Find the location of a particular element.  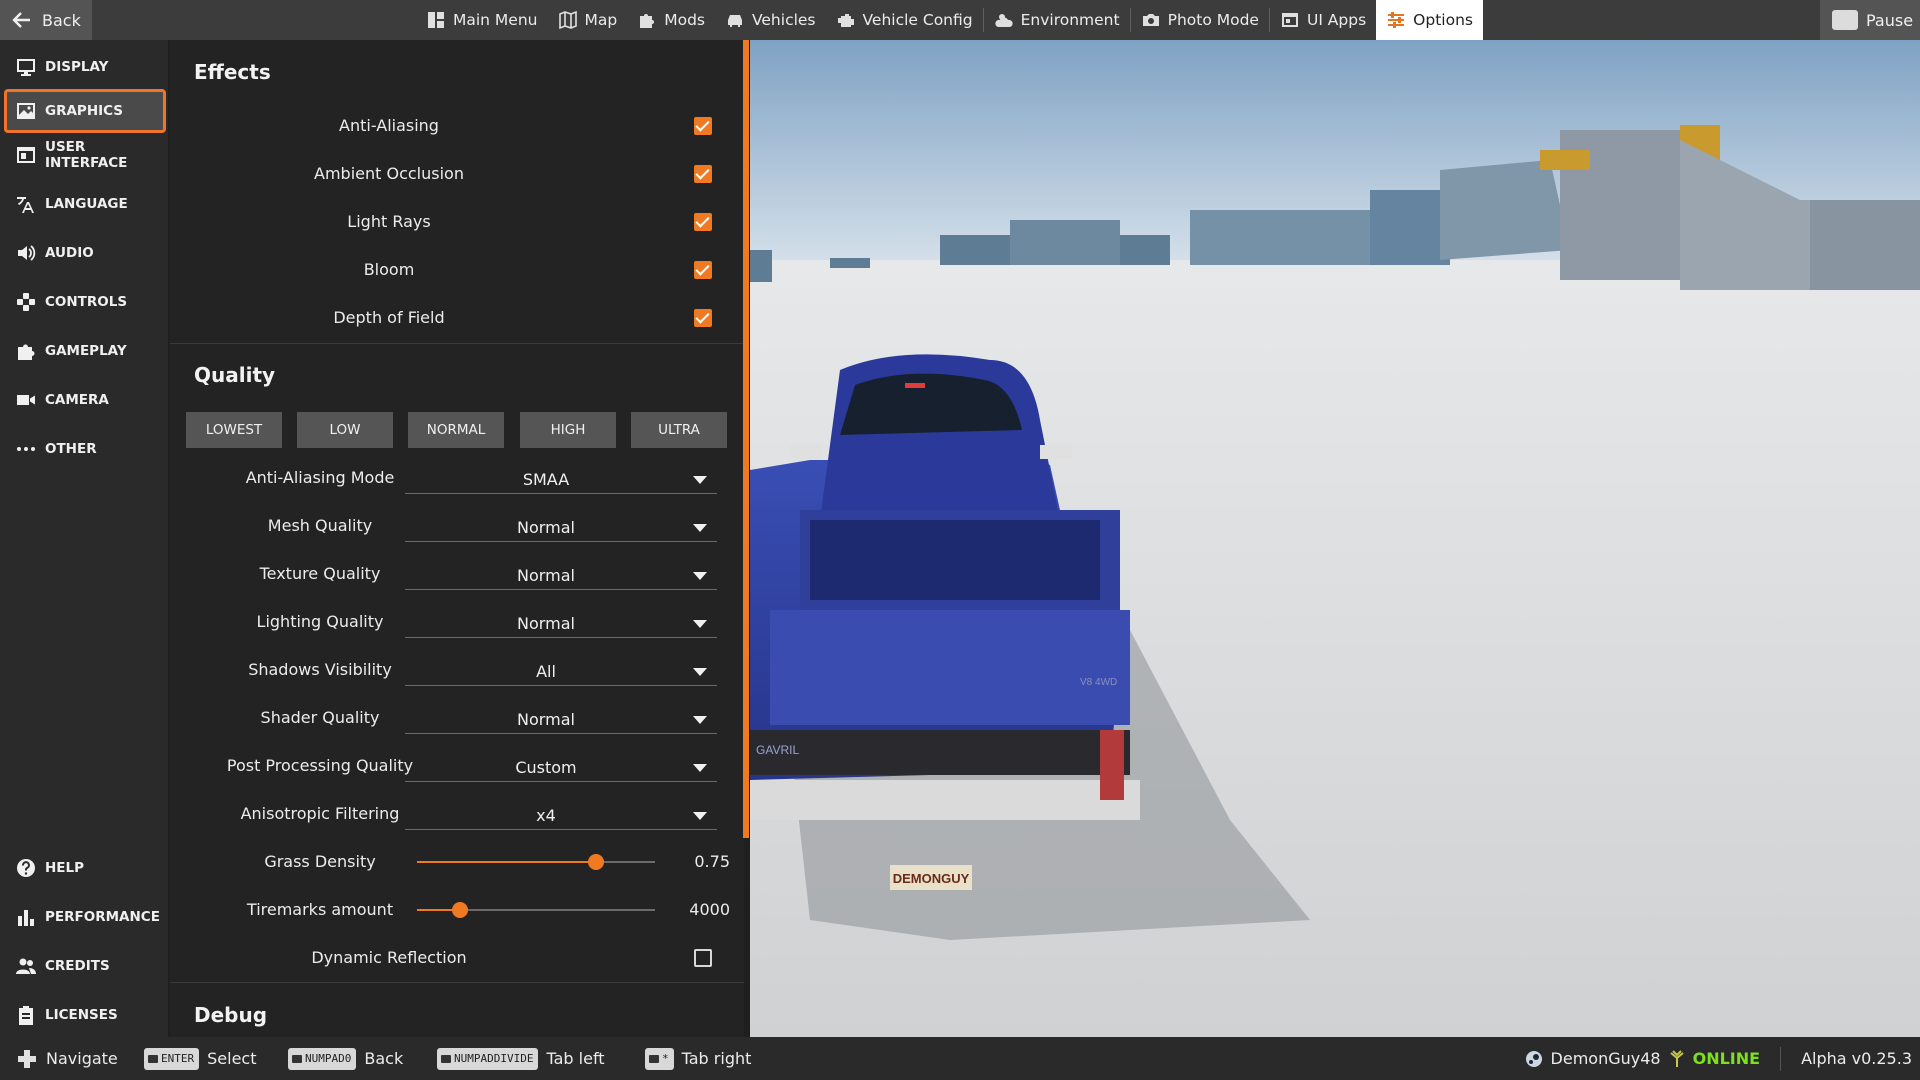

lighting-quality-dropdown: Normal is located at coordinates (561, 623).